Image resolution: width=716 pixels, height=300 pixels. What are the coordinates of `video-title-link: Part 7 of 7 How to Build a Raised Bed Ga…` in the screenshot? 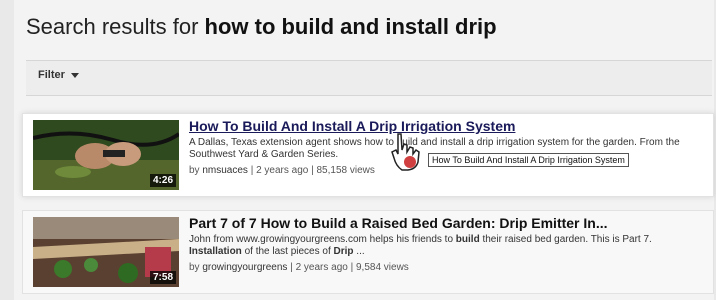 It's located at (447, 223).